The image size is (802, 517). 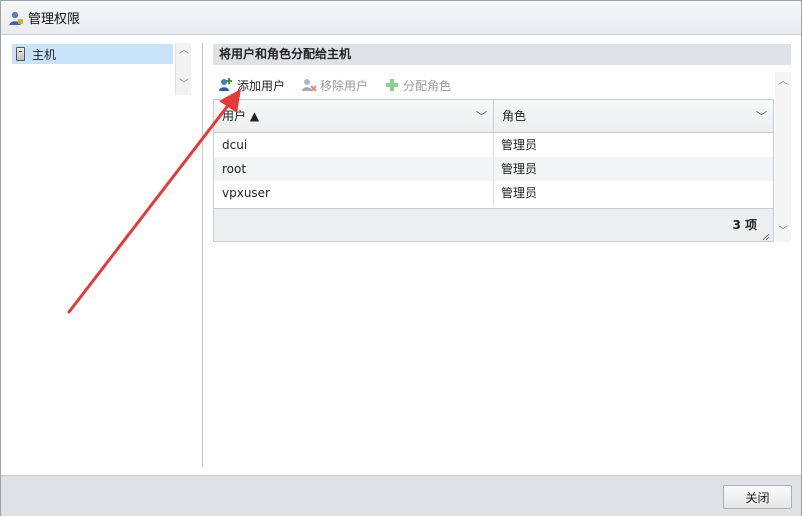 I want to click on add-user-label: 添加用户, so click(x=261, y=85).